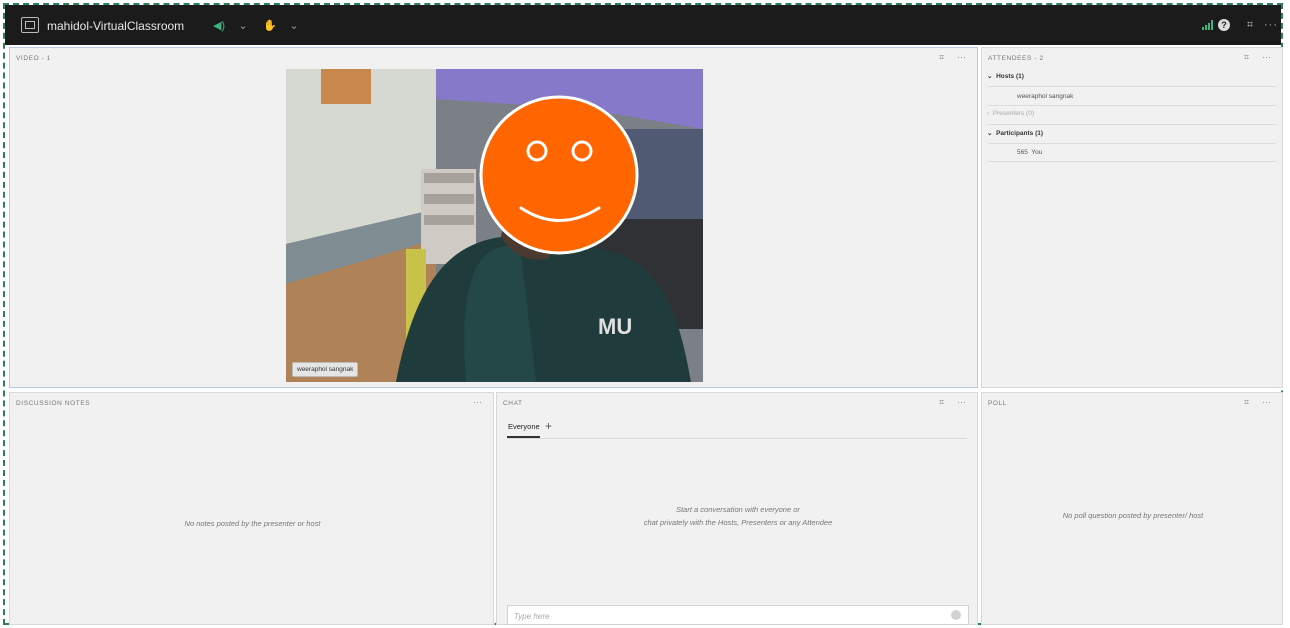 The width and height of the screenshot is (1290, 628). What do you see at coordinates (513, 403) in the screenshot?
I see `pod-title: CHAT` at bounding box center [513, 403].